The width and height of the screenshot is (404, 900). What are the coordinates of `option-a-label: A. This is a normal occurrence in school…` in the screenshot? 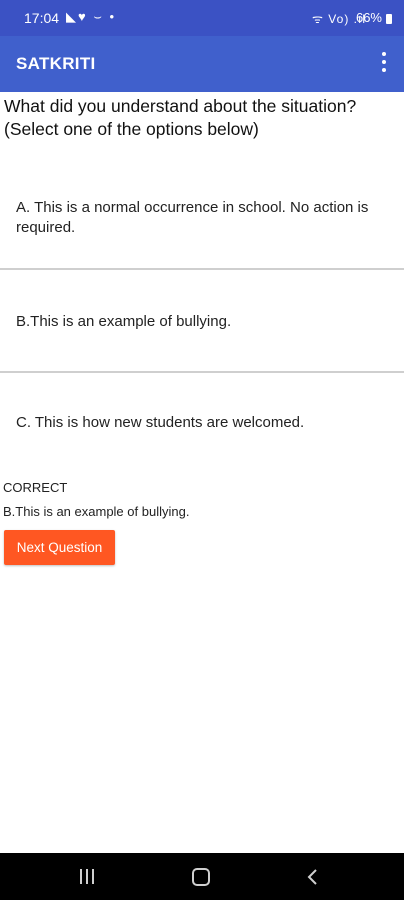 It's located at (192, 217).